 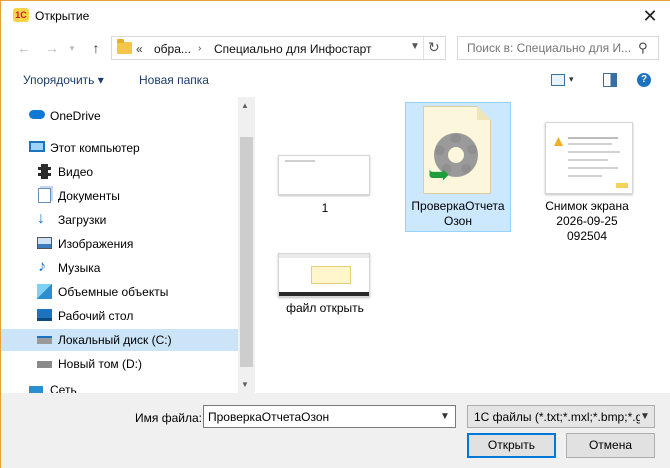 What do you see at coordinates (174, 80) in the screenshot?
I see `new-folder-button: Новая папка` at bounding box center [174, 80].